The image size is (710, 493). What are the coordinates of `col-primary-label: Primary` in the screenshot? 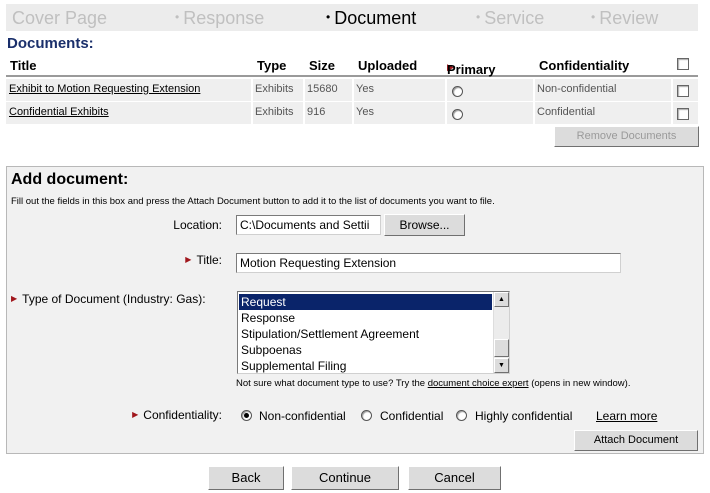 It's located at (471, 69).